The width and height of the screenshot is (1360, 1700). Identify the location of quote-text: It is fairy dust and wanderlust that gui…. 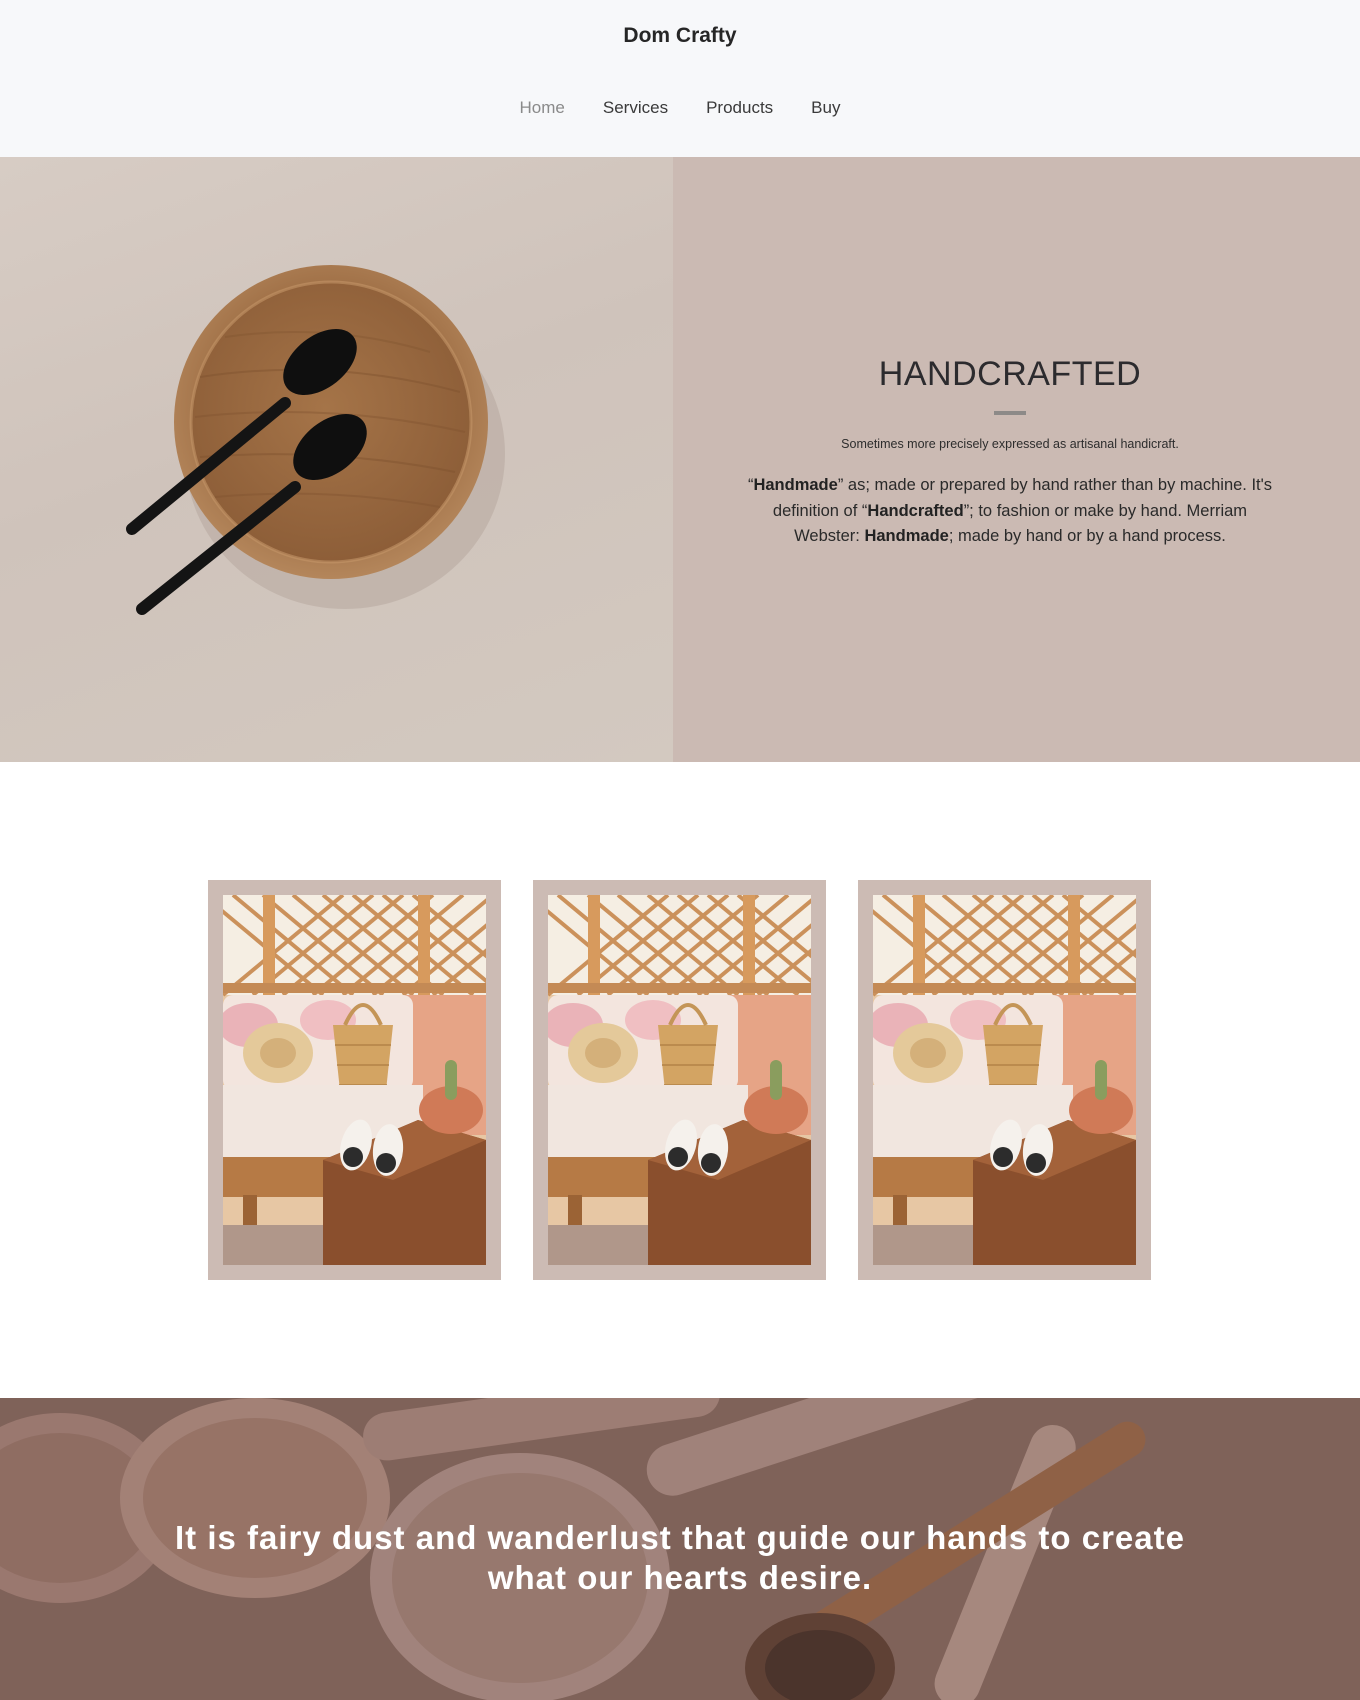
(680, 1557).